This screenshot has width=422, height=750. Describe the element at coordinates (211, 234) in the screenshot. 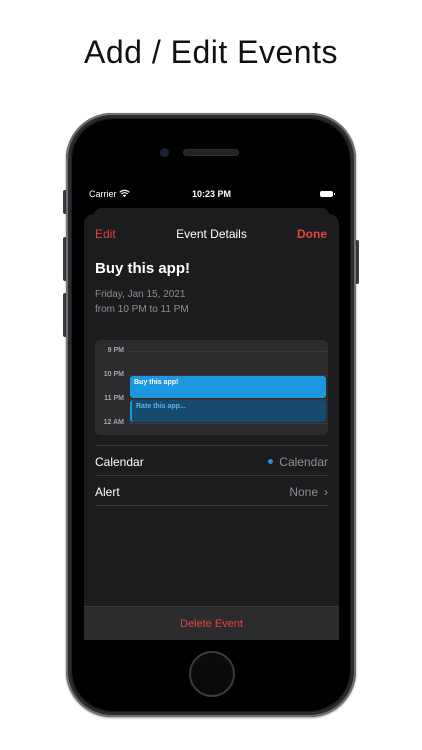

I see `navigation-bar: Edit Event Details Done` at that location.